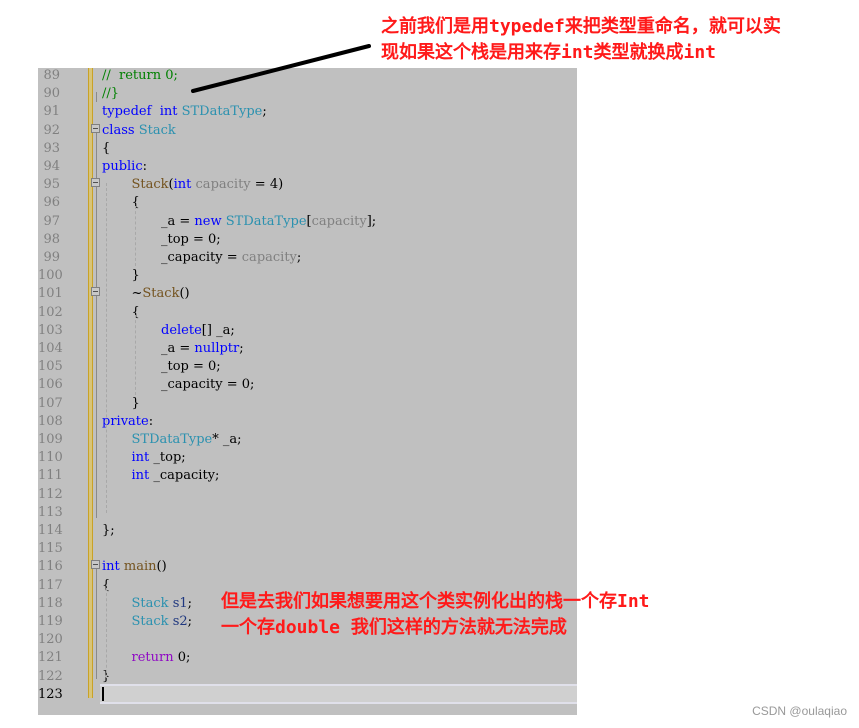 Image resolution: width=859 pixels, height=728 pixels. What do you see at coordinates (549, 52) in the screenshot?
I see `annotation-top-line2: 现如果这个栈是用来存int类型就换成int` at bounding box center [549, 52].